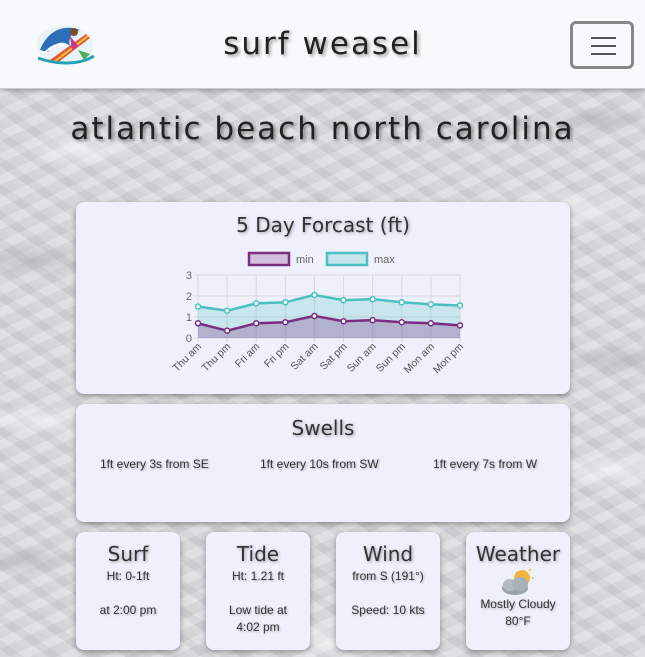  What do you see at coordinates (388, 554) in the screenshot?
I see `wind-title: Wind` at bounding box center [388, 554].